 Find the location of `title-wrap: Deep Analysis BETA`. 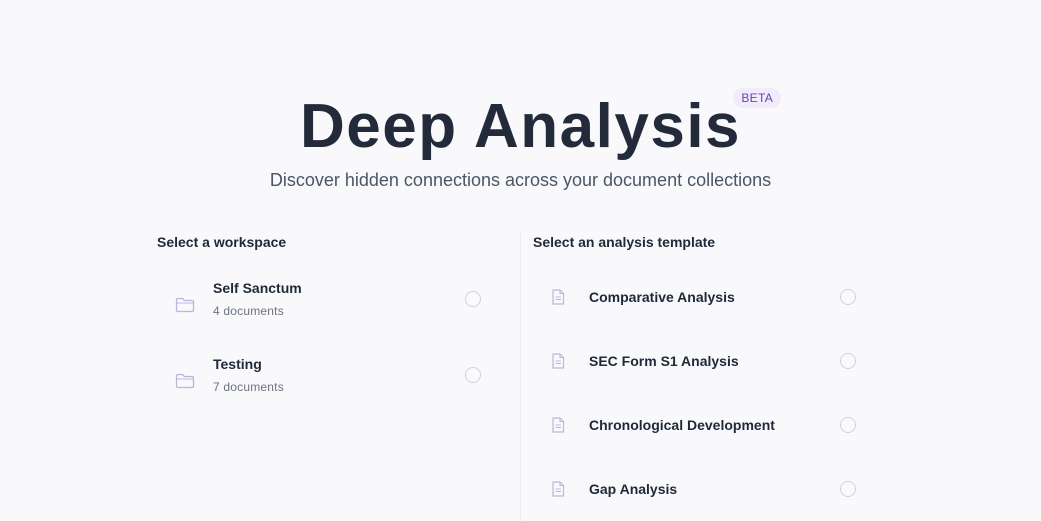

title-wrap: Deep Analysis BETA is located at coordinates (540, 125).